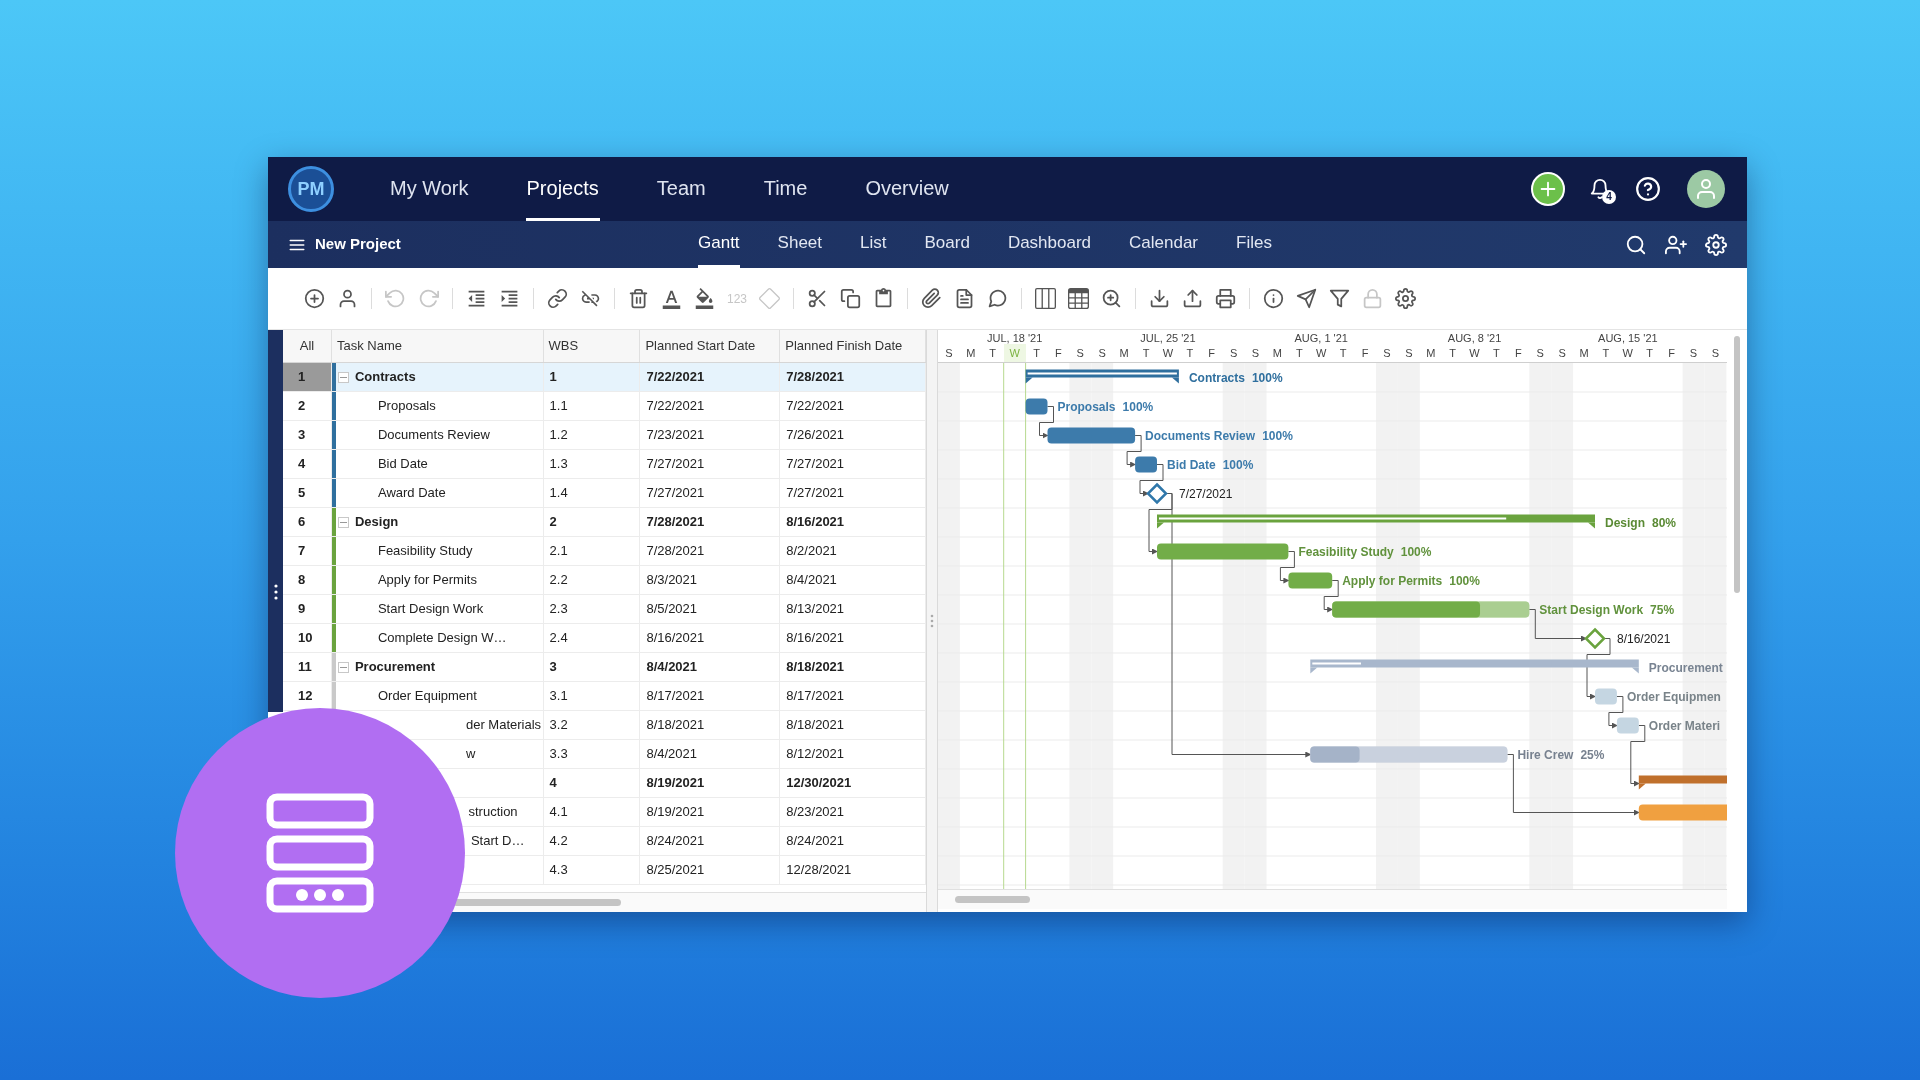 Image resolution: width=1920 pixels, height=1080 pixels. I want to click on table-row: 2 Proposals 1.1 7/22/2021 7/22/2021, so click(604, 406).